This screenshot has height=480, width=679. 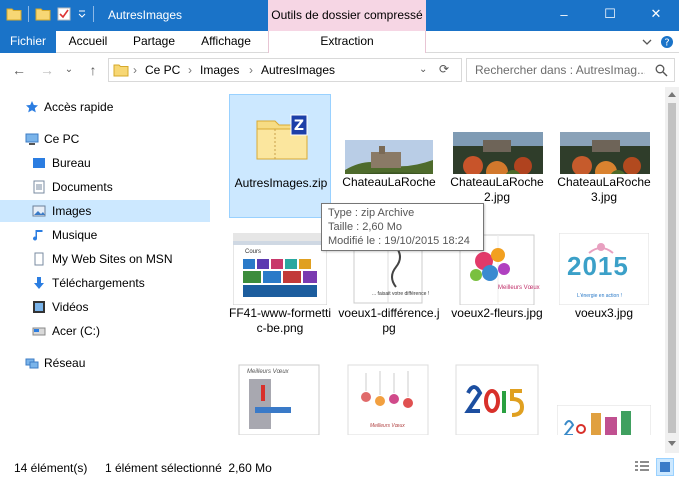 I want to click on nav-item-web-sites: My Web Sites on MSN, so click(x=105, y=259).